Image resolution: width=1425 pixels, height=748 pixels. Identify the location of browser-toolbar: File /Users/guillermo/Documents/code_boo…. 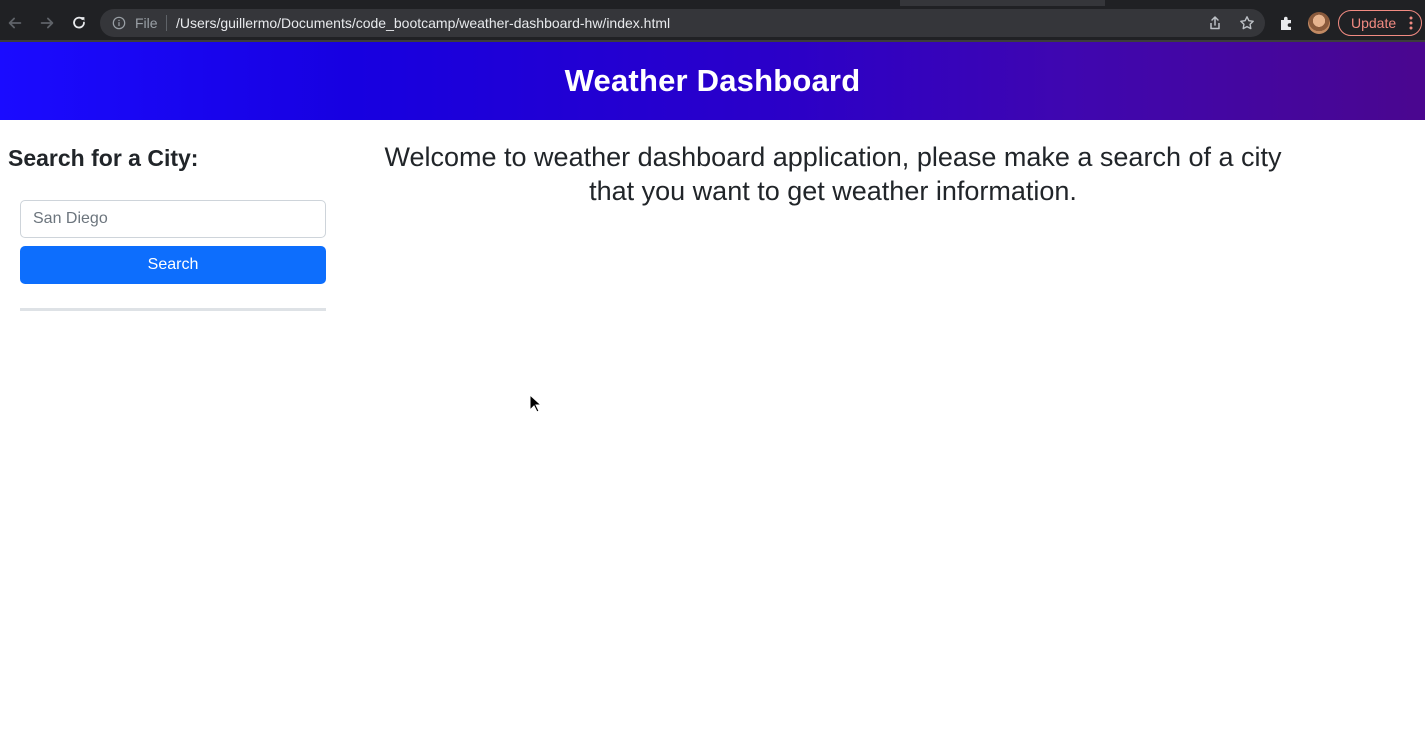
(712, 22).